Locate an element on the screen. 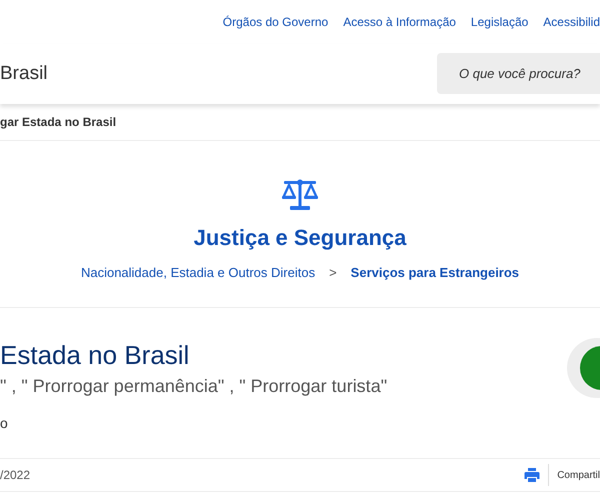 The height and width of the screenshot is (500, 600). scales-icon is located at coordinates (300, 195).